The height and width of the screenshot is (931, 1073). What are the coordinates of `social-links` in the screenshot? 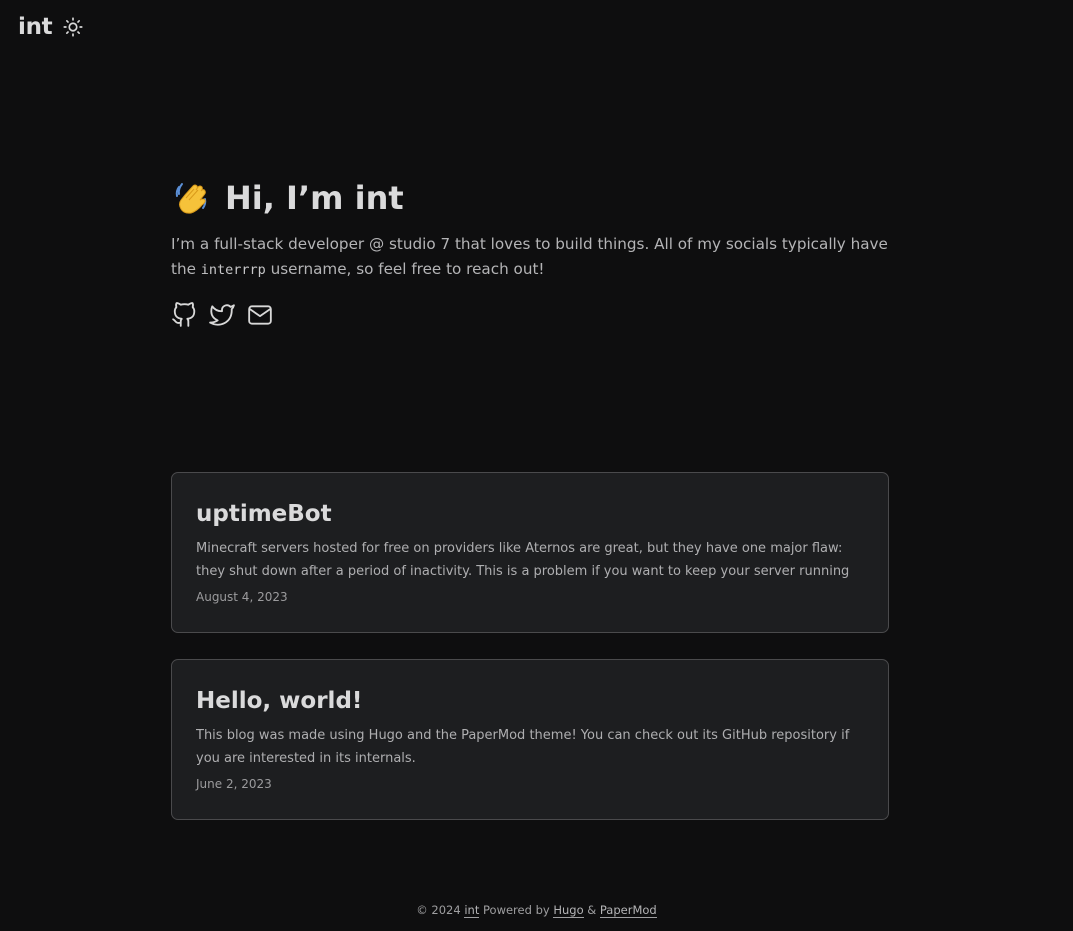 It's located at (531, 315).